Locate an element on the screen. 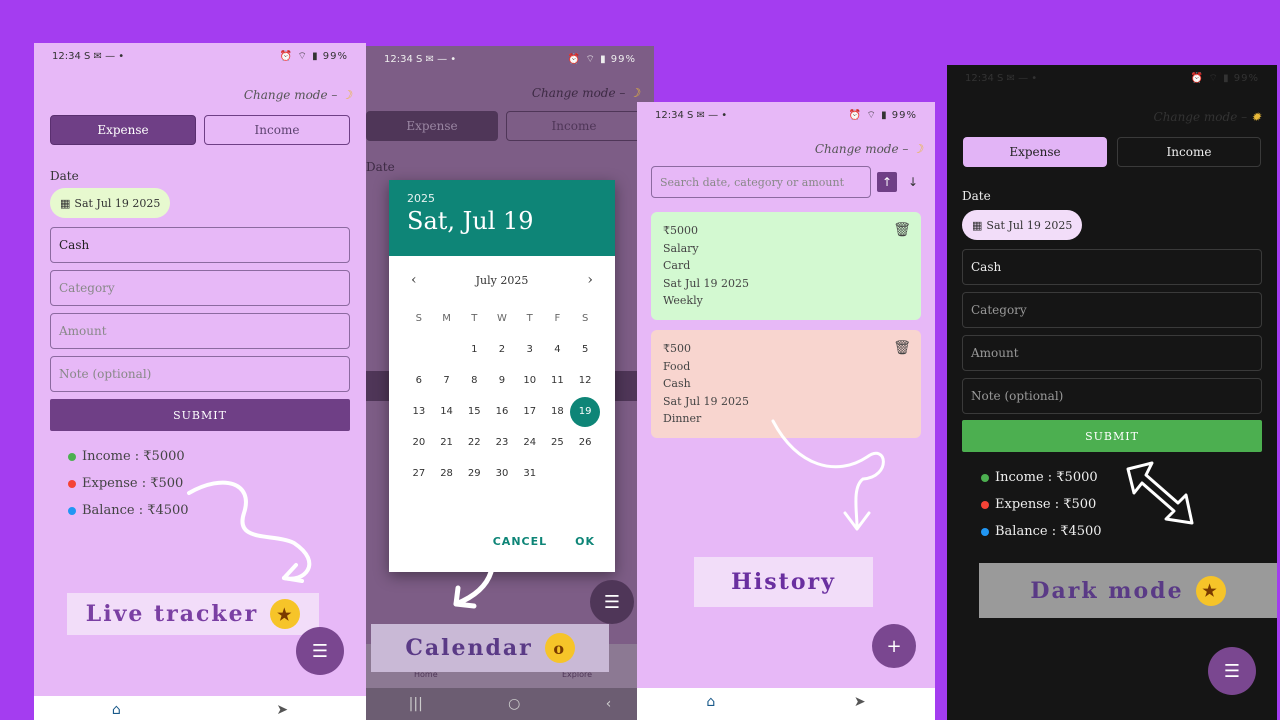 The width and height of the screenshot is (1280, 720). date-value: Sat Jul 19 2025 is located at coordinates (117, 203).